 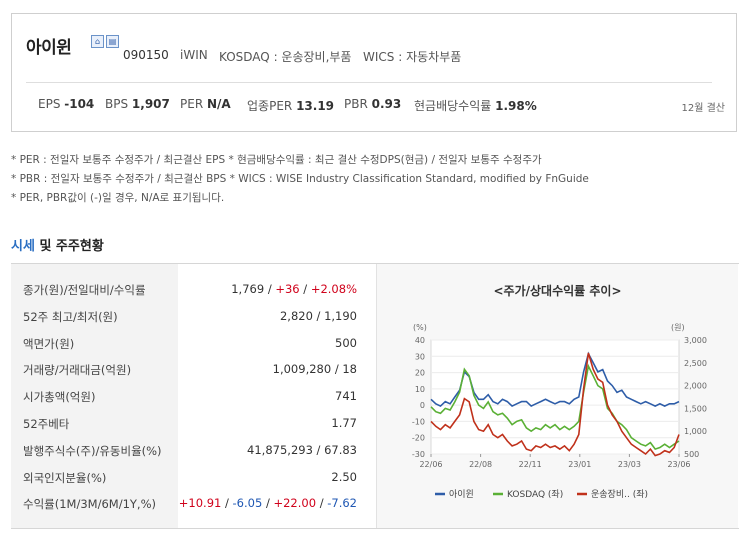 What do you see at coordinates (84, 290) in the screenshot?
I see `row-label: 종가(원)/전일대비/수익률` at bounding box center [84, 290].